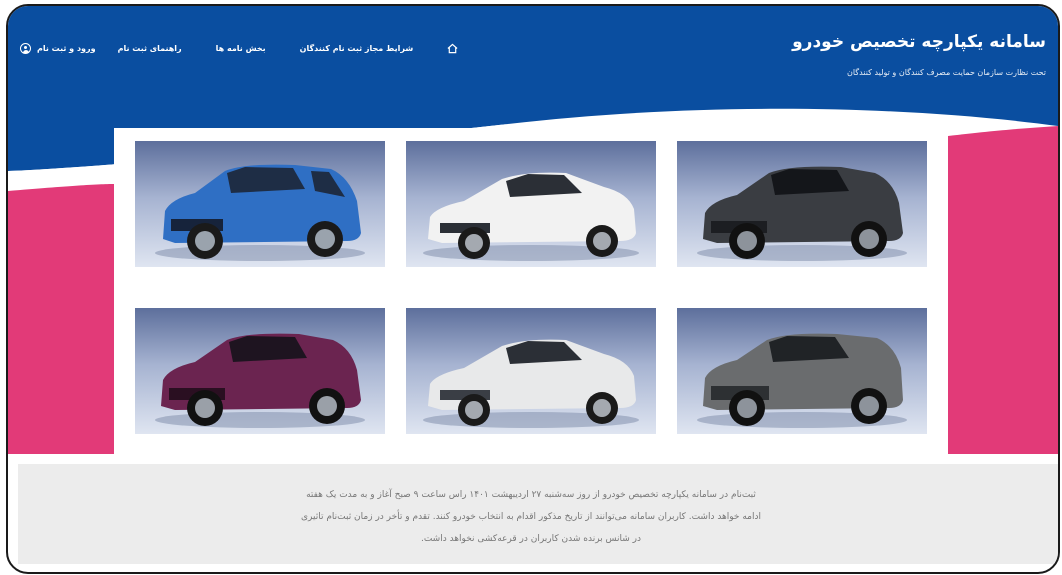  Describe the element at coordinates (452, 48) in the screenshot. I see `home-icon` at that location.